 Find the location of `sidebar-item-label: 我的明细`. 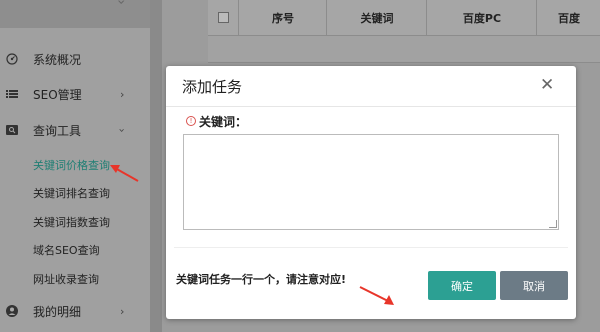

sidebar-item-label: 我的明细 is located at coordinates (57, 311).